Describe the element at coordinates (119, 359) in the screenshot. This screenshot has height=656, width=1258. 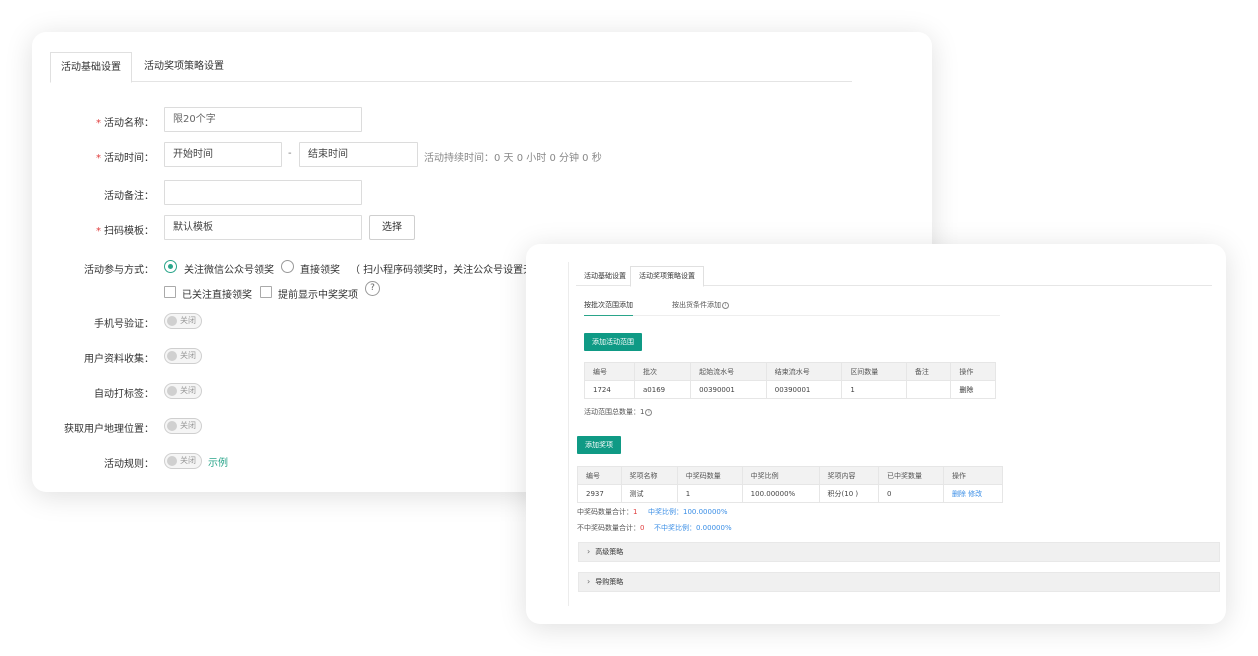
I see `user-info-label: 用户资料收集：` at that location.